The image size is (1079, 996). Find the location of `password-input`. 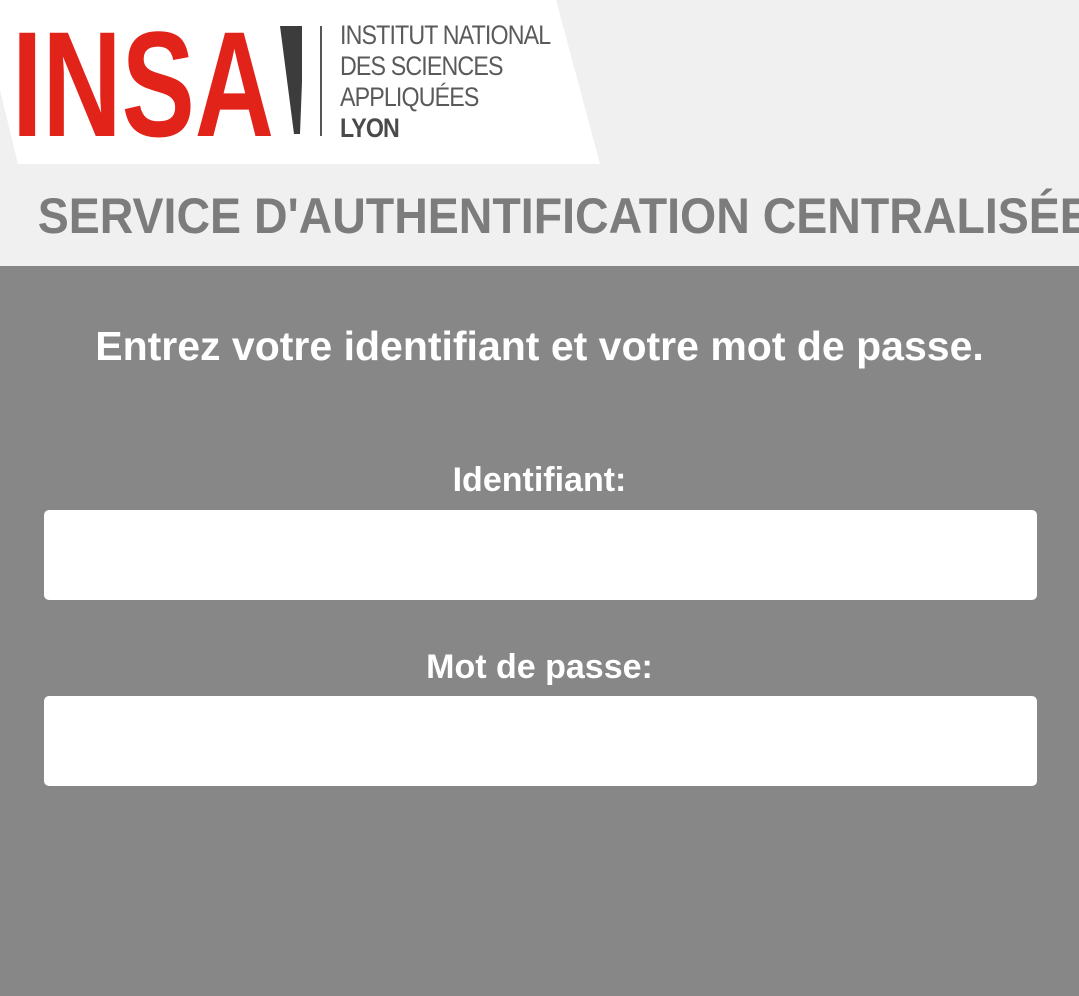

password-input is located at coordinates (540, 741).